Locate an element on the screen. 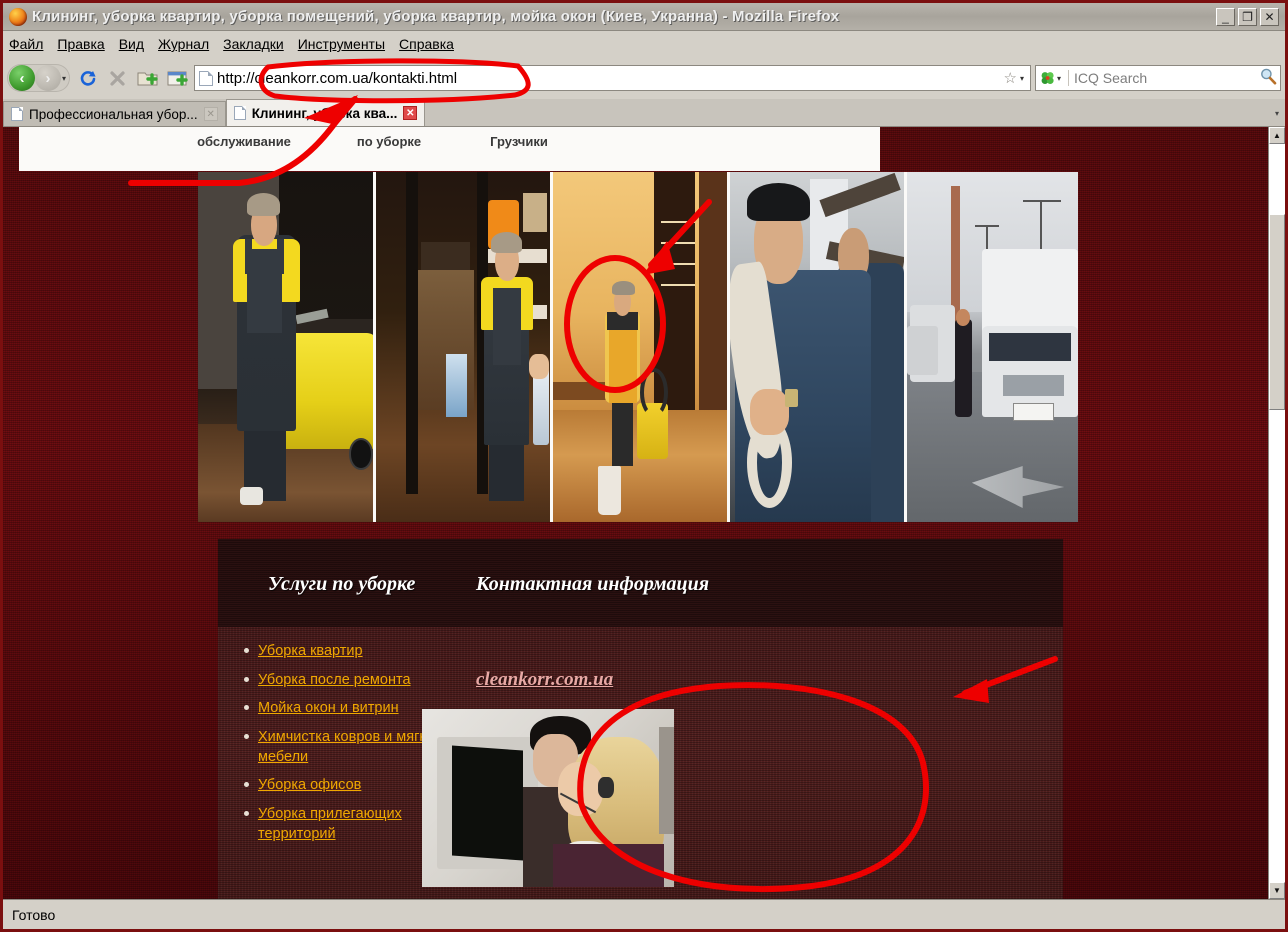 The width and height of the screenshot is (1288, 932). menu-item-view: Вид is located at coordinates (131, 44).